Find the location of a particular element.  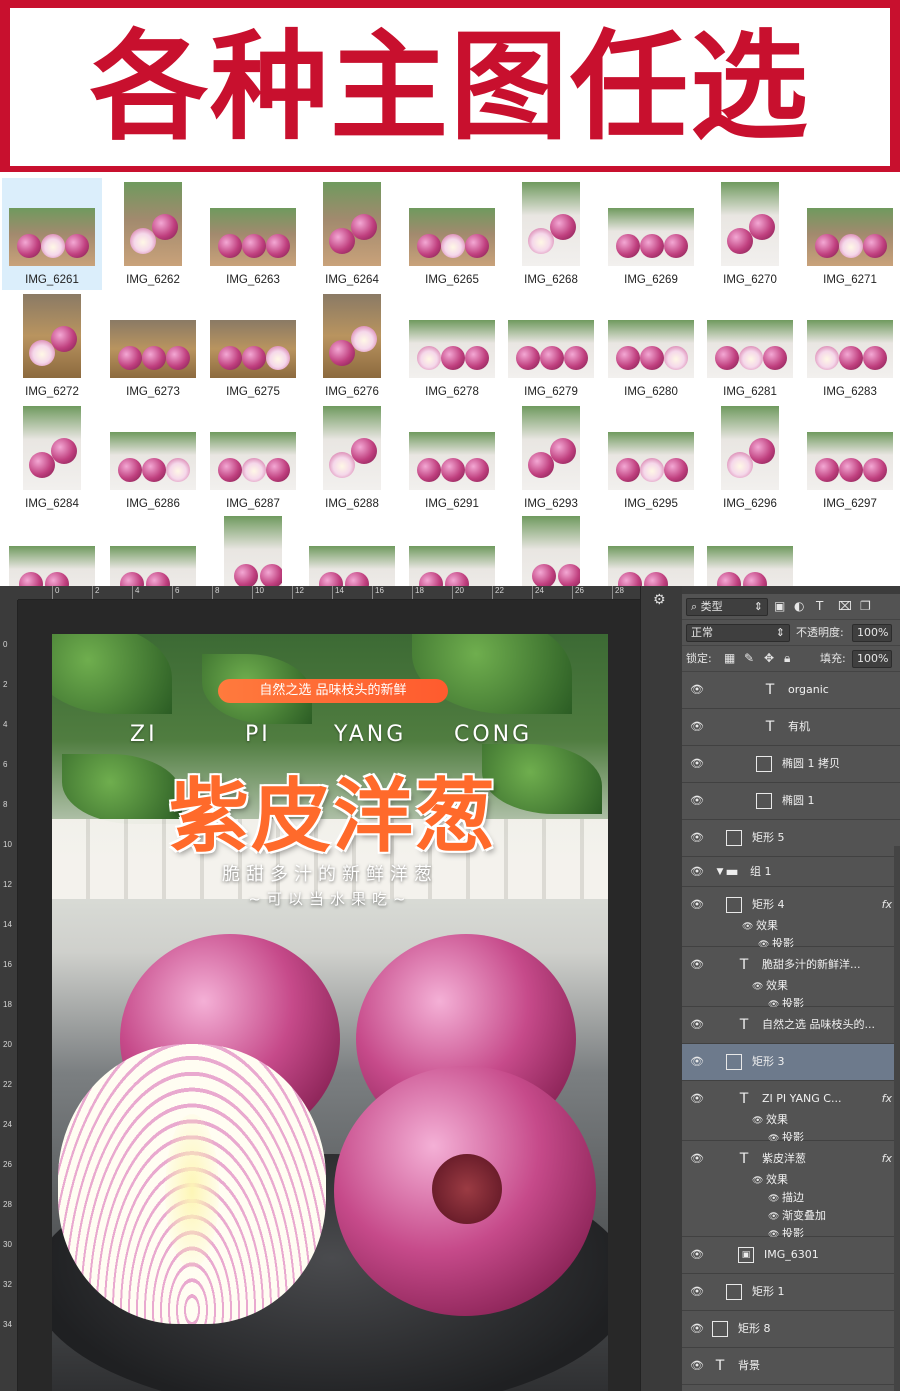

thumbnail-item: IMG_6279 is located at coordinates (551, 346).